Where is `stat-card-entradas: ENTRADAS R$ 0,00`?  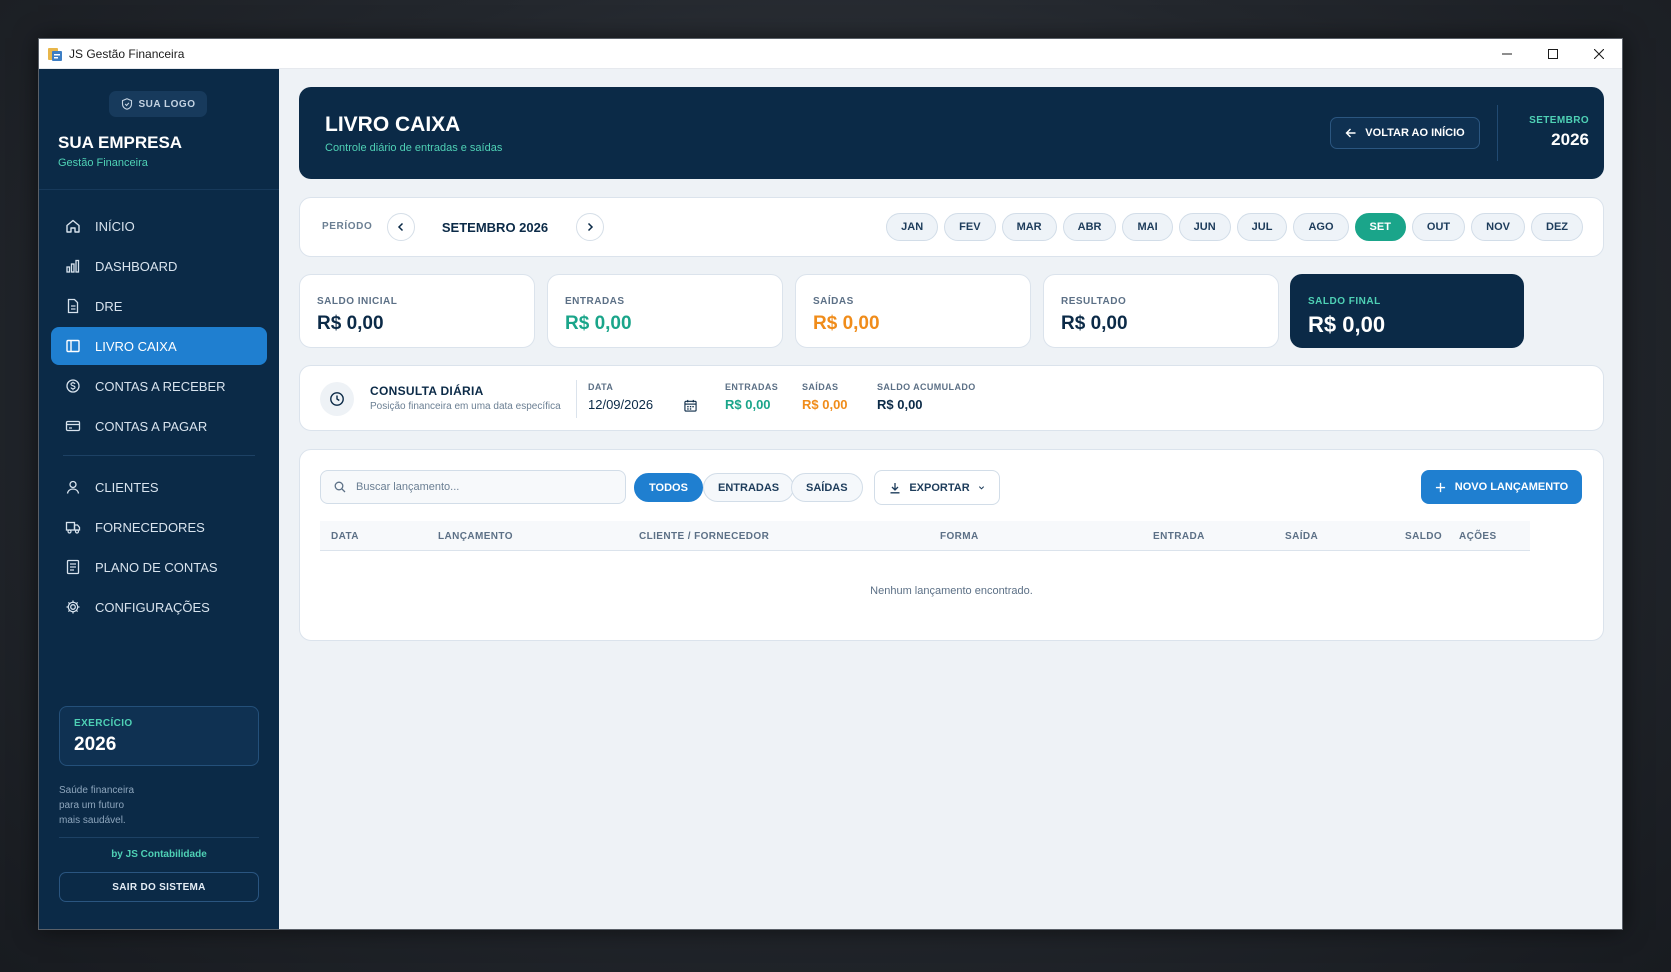 stat-card-entradas: ENTRADAS R$ 0,00 is located at coordinates (665, 311).